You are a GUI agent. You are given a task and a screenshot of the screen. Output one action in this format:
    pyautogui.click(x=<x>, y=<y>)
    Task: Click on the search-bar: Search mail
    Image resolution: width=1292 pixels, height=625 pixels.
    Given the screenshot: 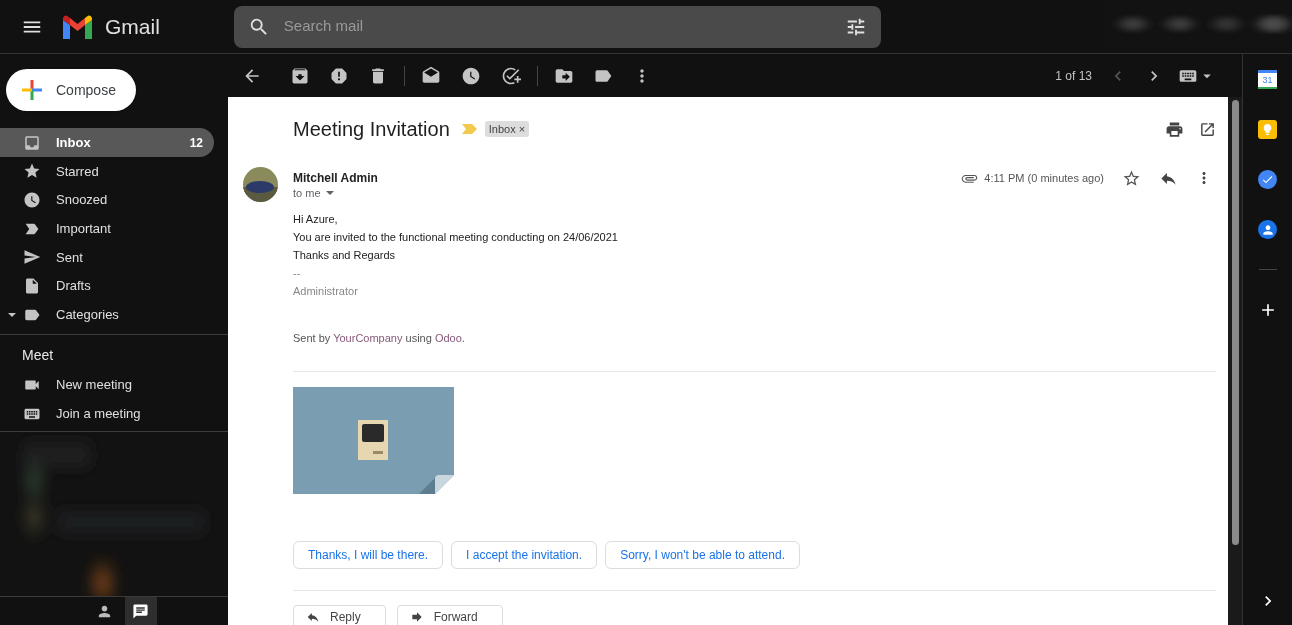 What is the action you would take?
    pyautogui.click(x=557, y=26)
    